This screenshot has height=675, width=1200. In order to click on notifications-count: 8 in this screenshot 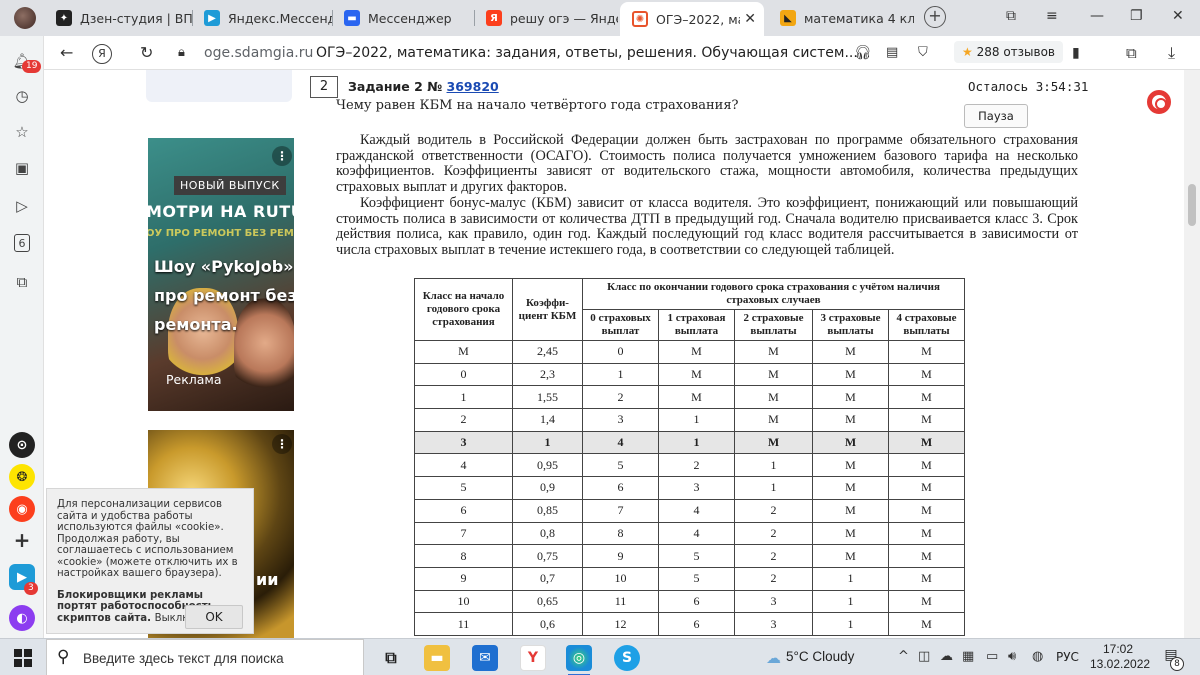, I will do `click(1177, 664)`.